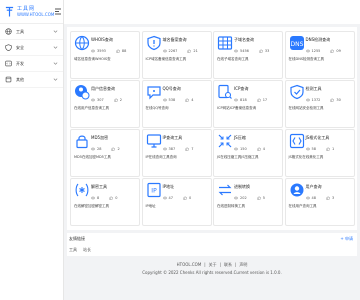 The image size is (360, 300). I want to click on likes-count: 2, so click(120, 100).